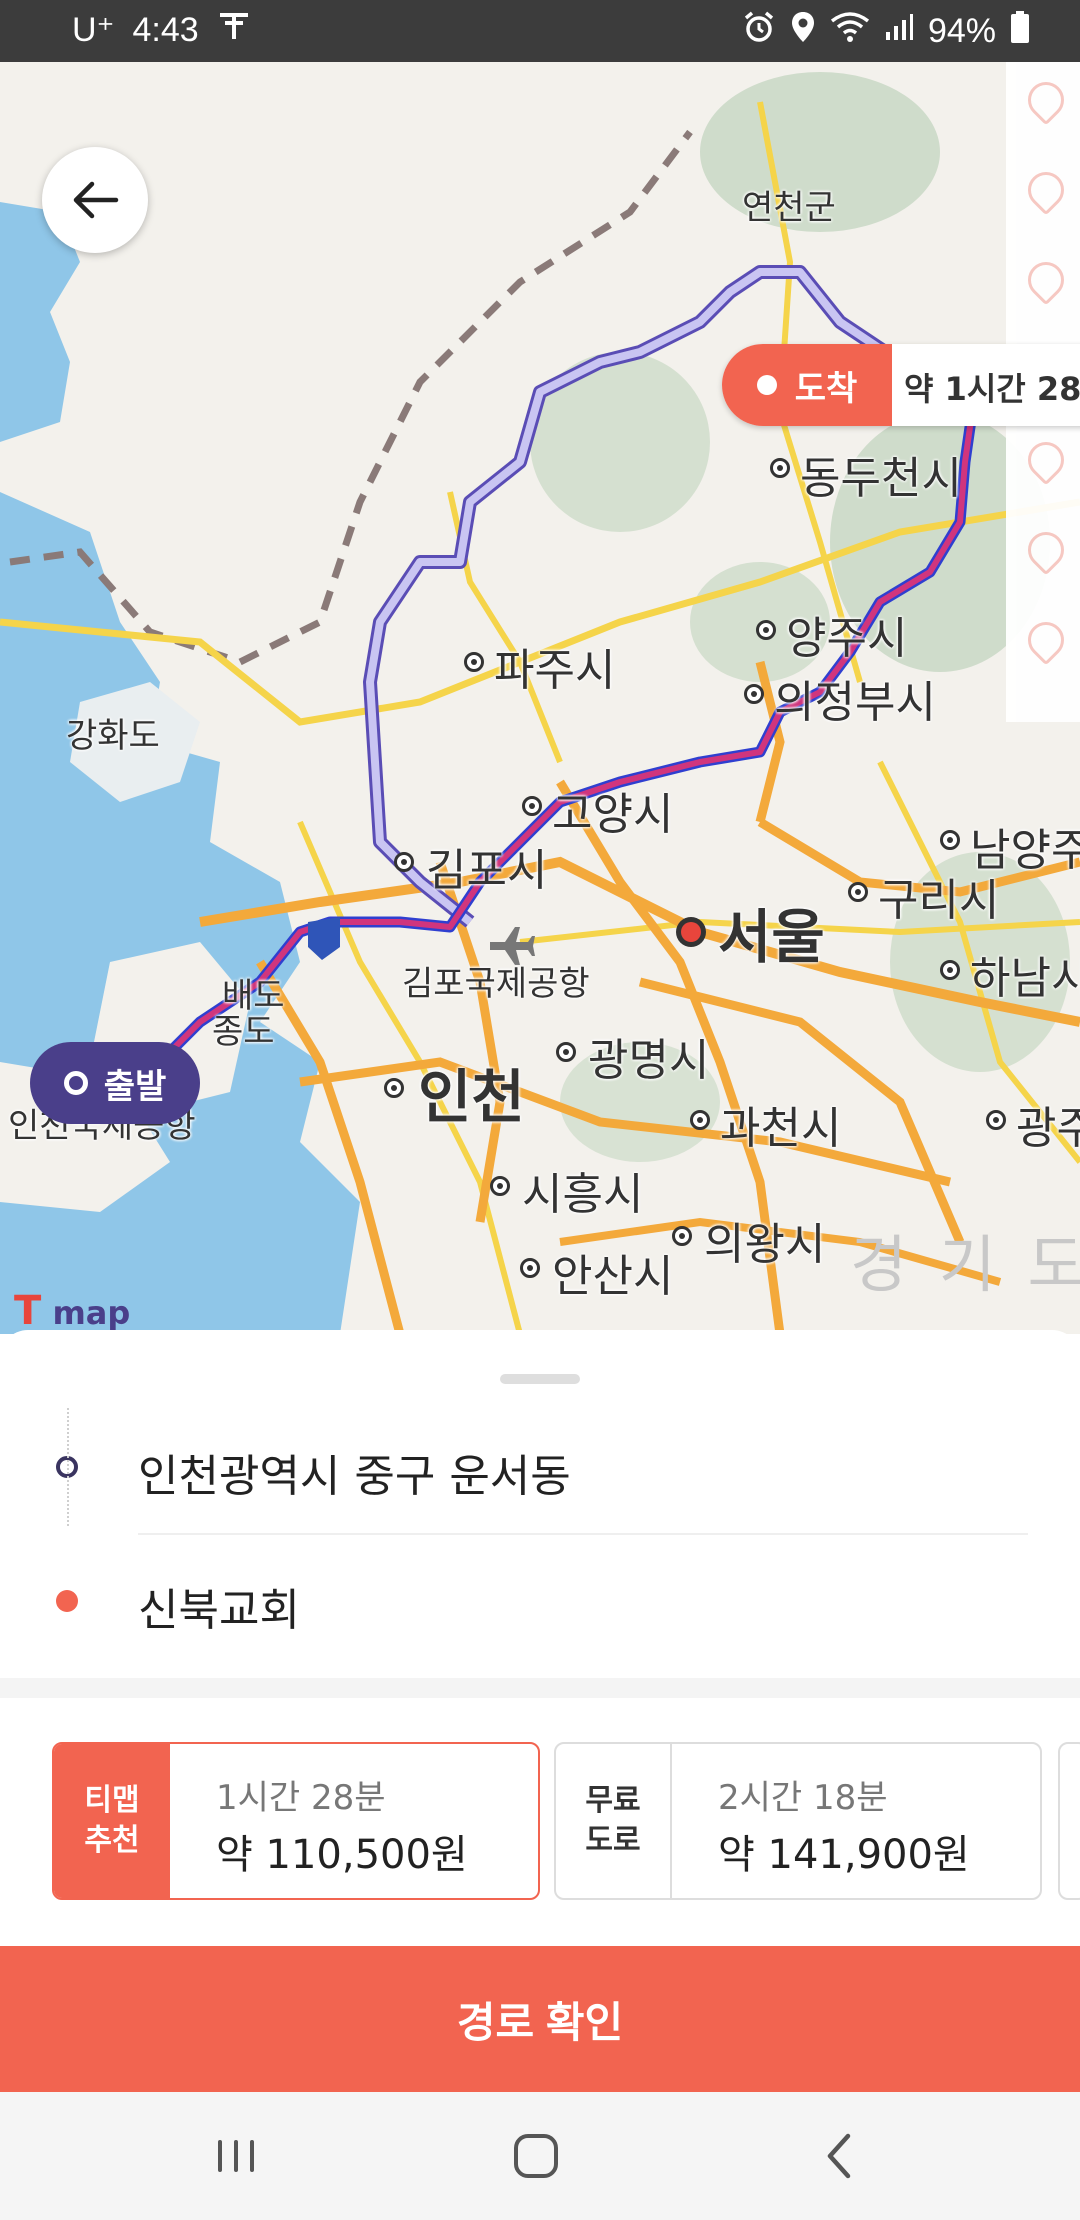 The width and height of the screenshot is (1080, 2220). I want to click on place-label: 과천시, so click(781, 1128).